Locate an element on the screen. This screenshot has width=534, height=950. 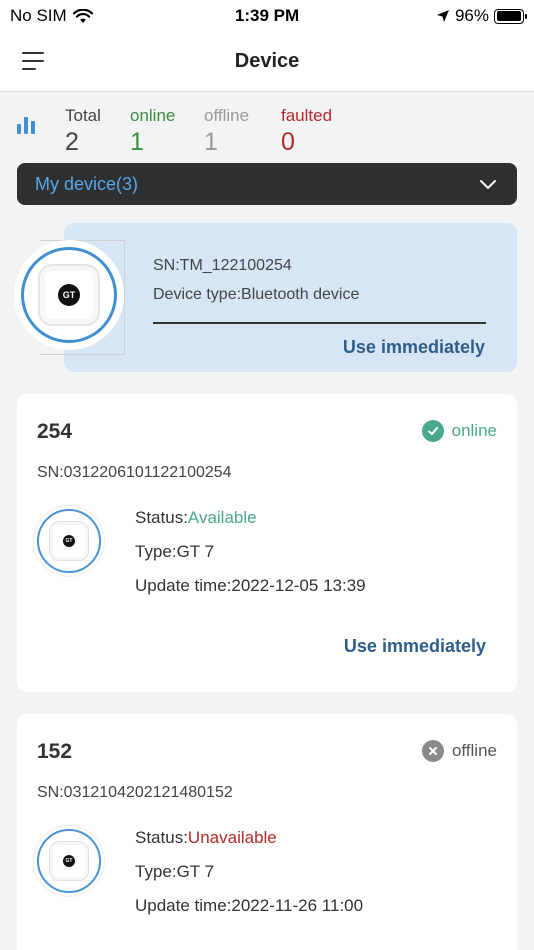
device-status: online is located at coordinates (459, 431).